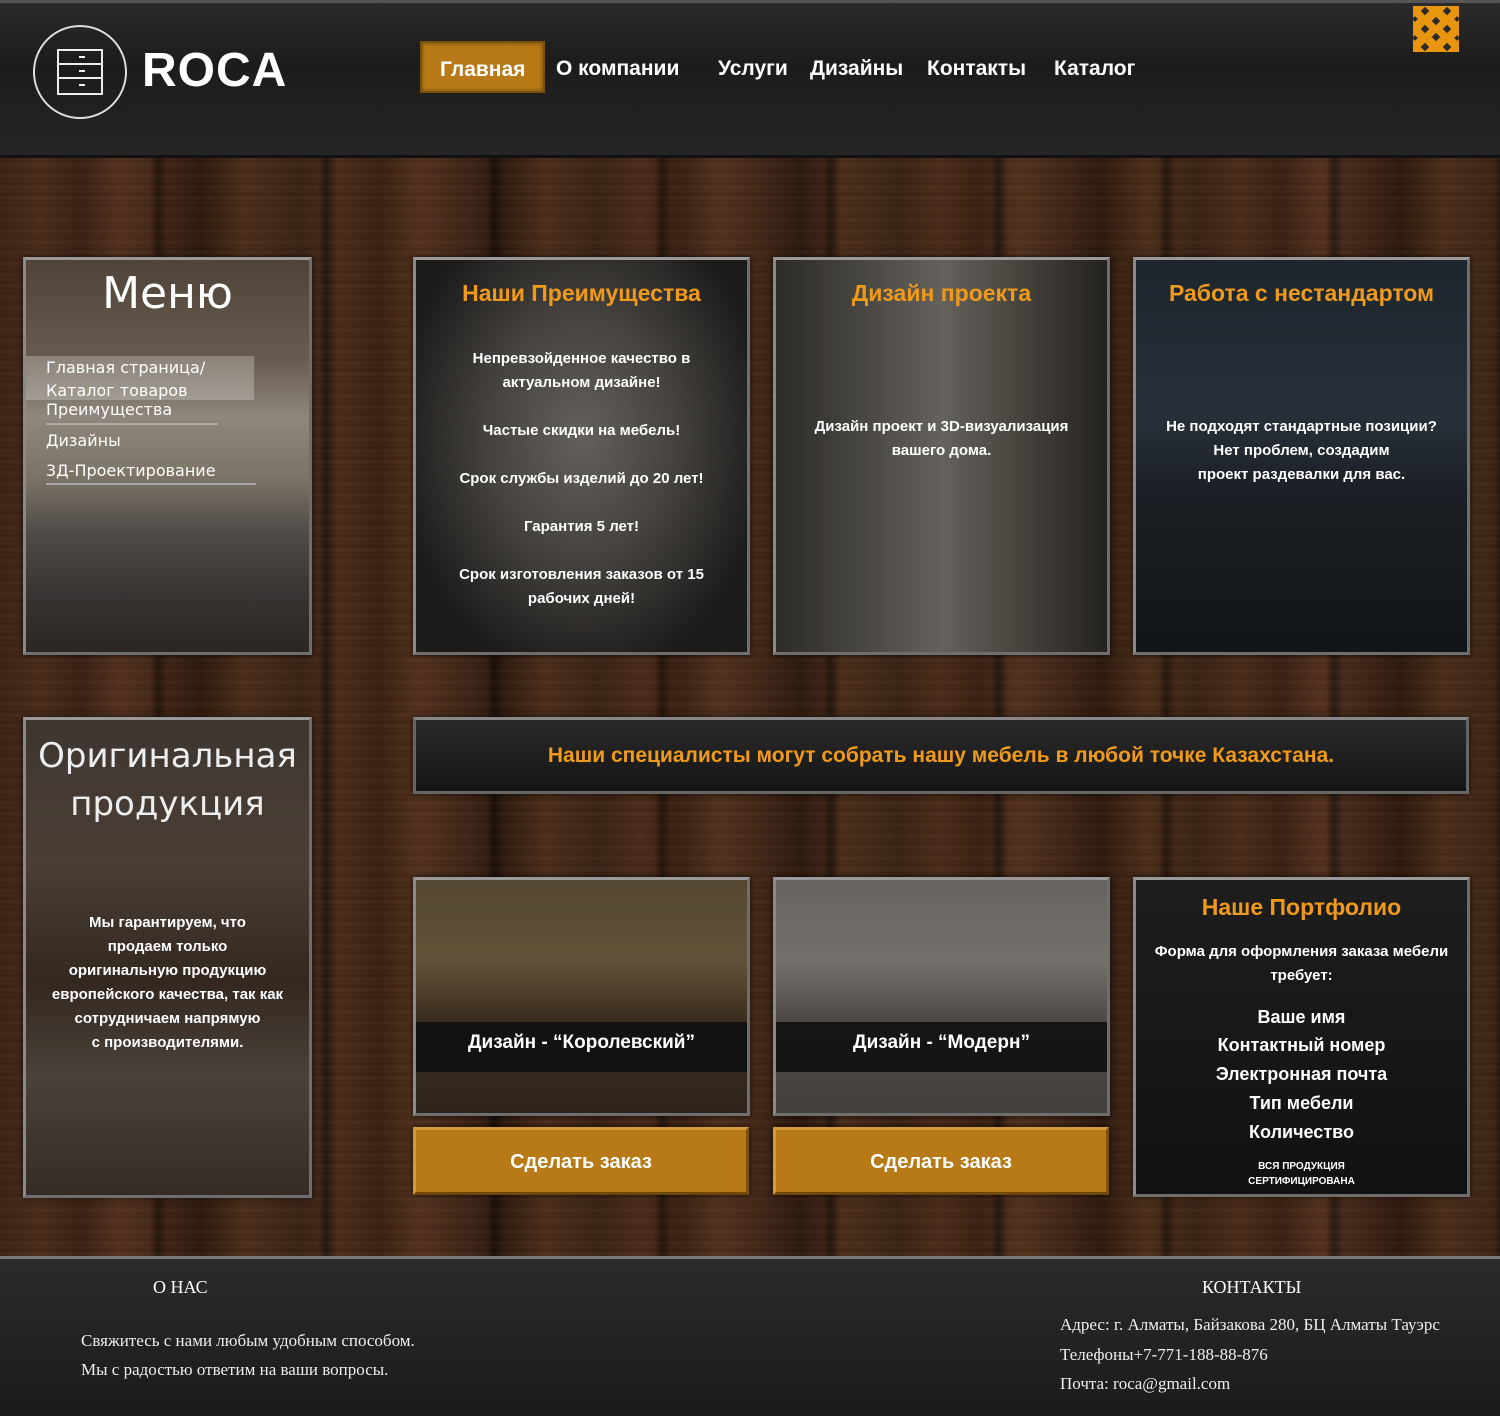  I want to click on brand-name: ROCA, so click(214, 70).